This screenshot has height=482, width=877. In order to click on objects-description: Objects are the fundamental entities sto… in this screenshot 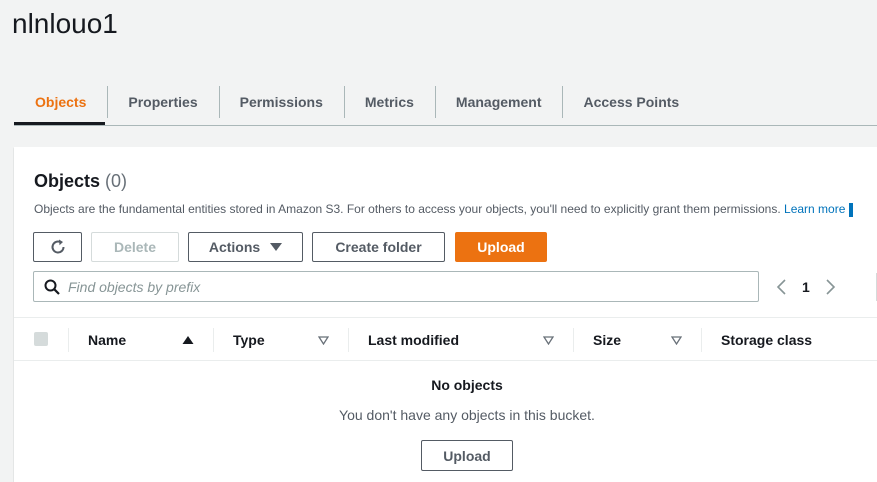, I will do `click(444, 209)`.